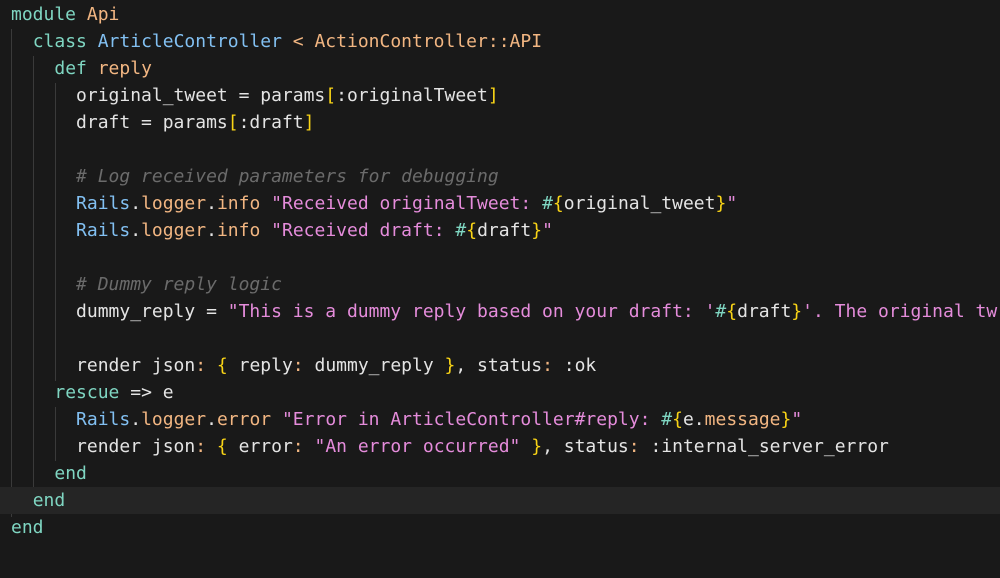 The height and width of the screenshot is (578, 1000). Describe the element at coordinates (500, 176) in the screenshot. I see `code-line: # Log received parameters for debugging` at that location.